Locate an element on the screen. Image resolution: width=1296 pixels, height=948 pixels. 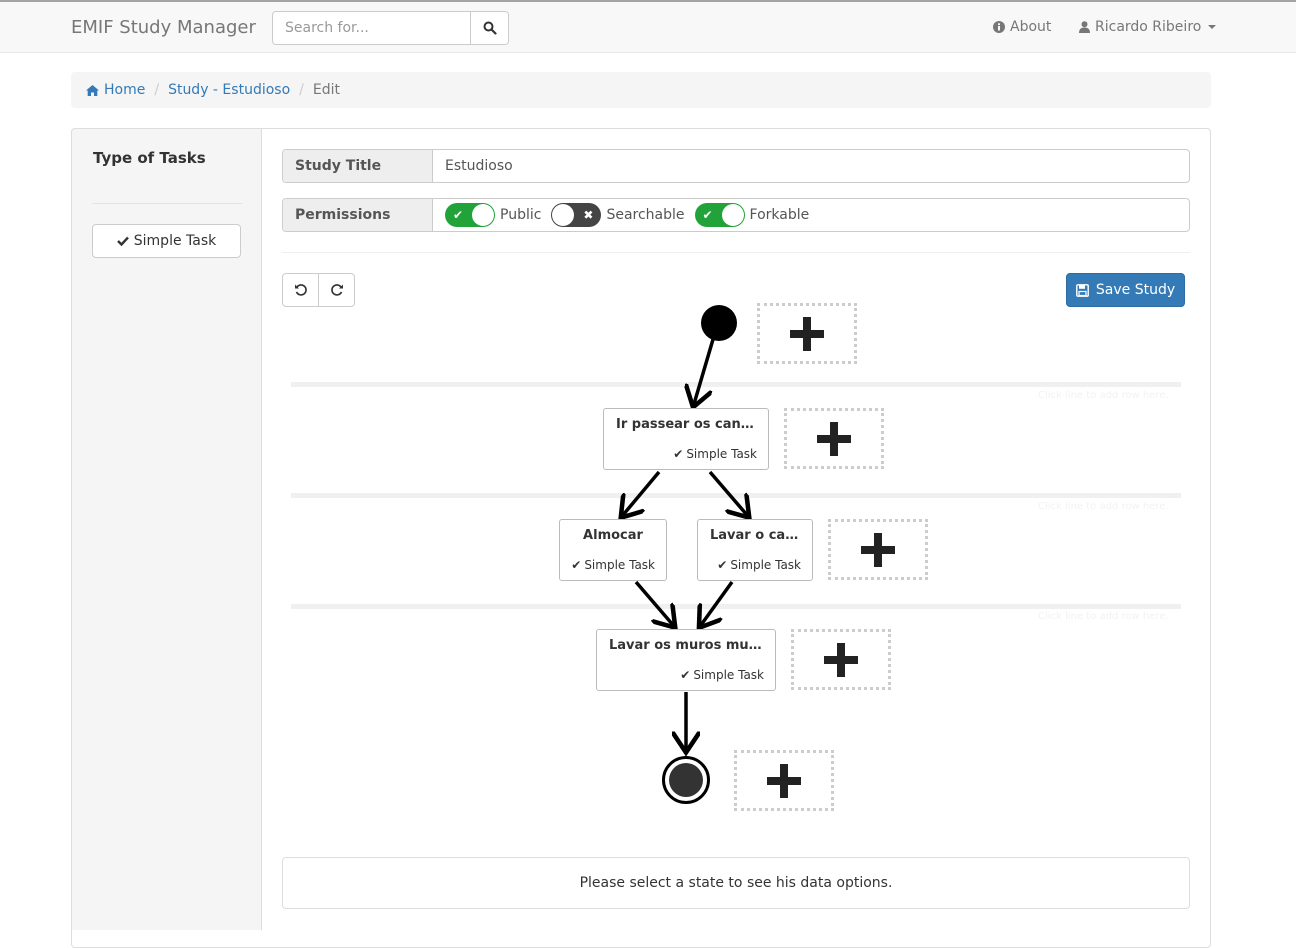
task-node: Lavar os muros muito sujos ✔ Simple Task is located at coordinates (686, 660).